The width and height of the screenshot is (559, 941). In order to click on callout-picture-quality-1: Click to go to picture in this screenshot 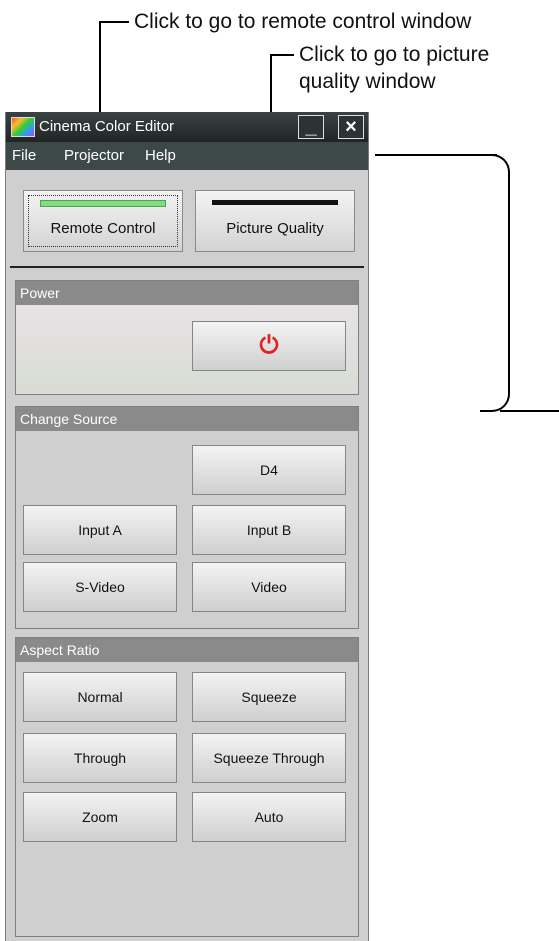, I will do `click(394, 54)`.